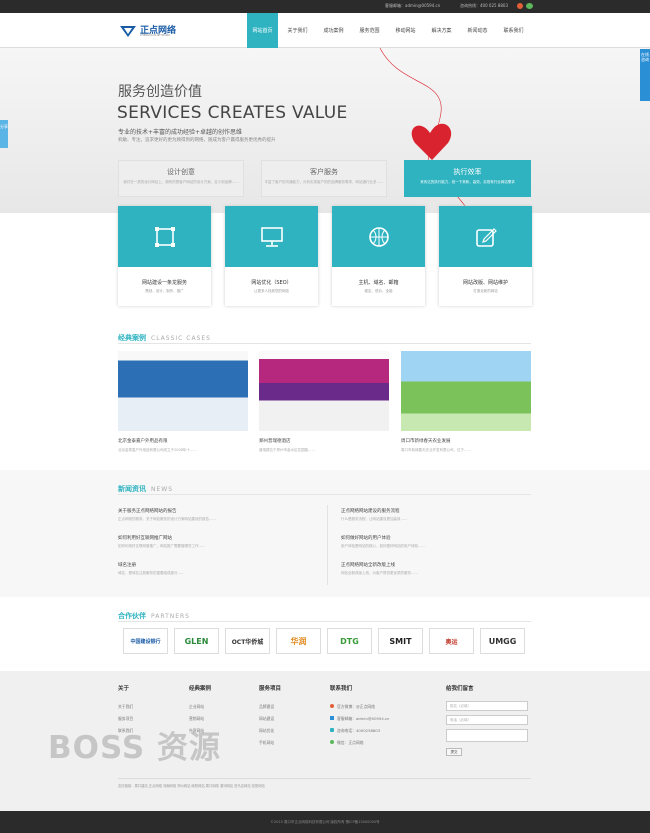  What do you see at coordinates (266, 707) in the screenshot?
I see `footer-link: 品牌建设` at bounding box center [266, 707].